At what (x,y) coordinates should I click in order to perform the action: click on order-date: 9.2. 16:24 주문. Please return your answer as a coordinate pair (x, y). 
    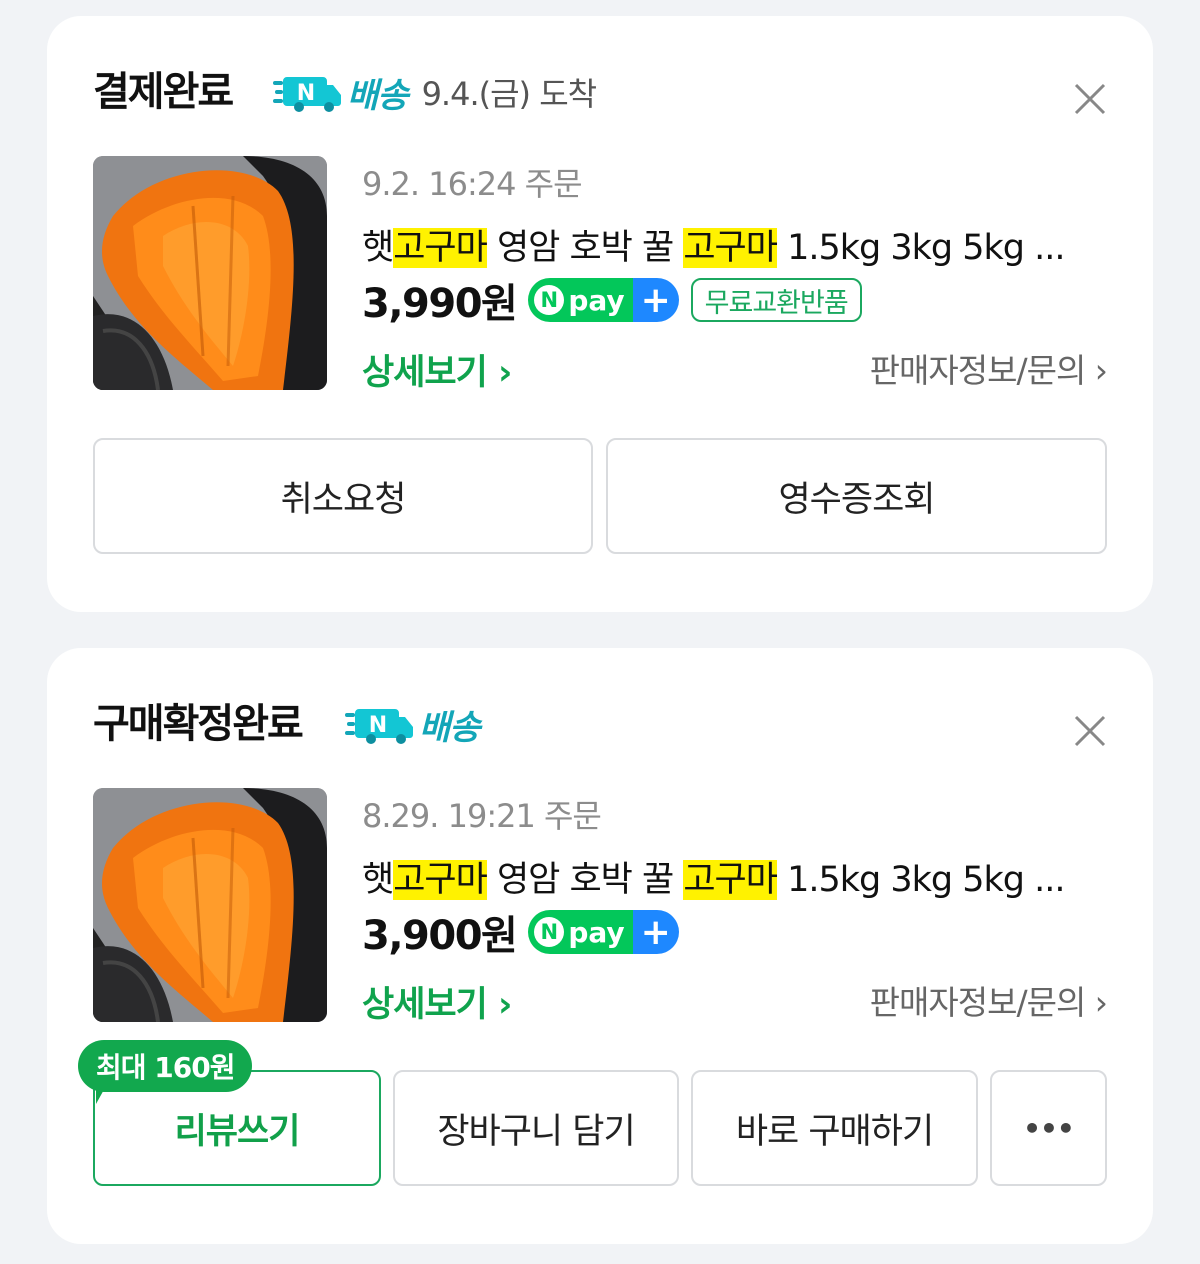
    Looking at the image, I should click on (472, 184).